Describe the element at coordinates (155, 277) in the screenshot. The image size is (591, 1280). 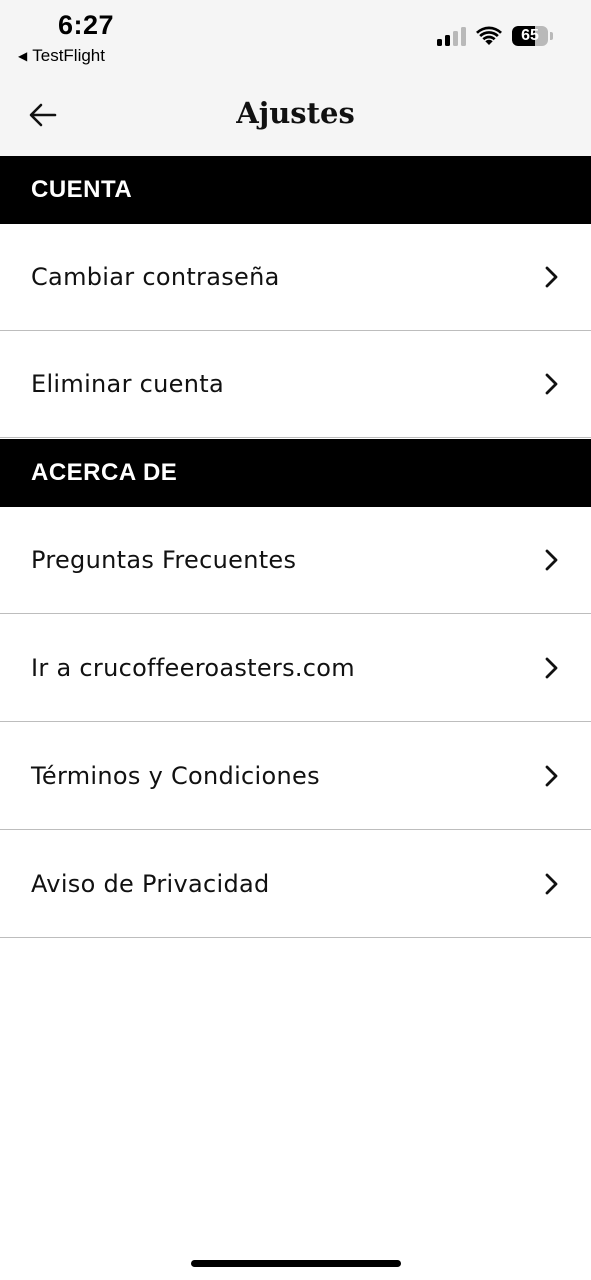
I see `settings-row-label: Cambiar contraseña` at that location.